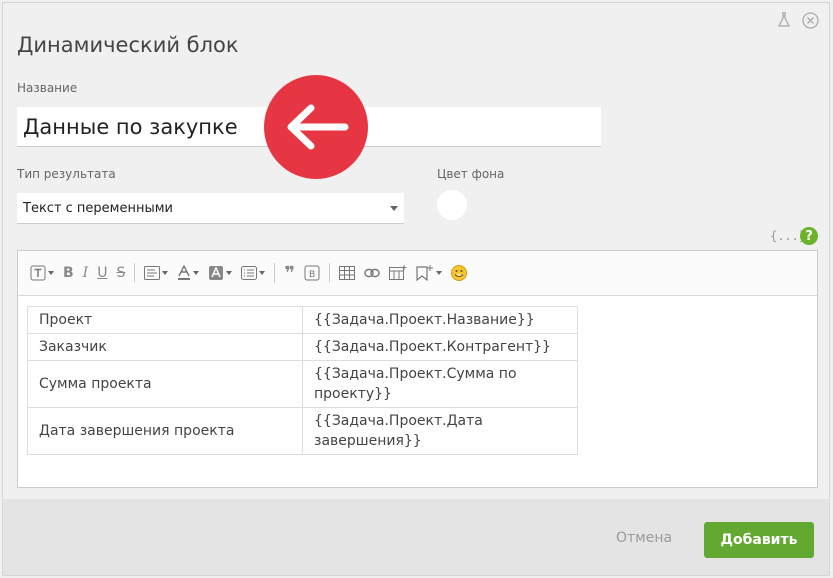  What do you see at coordinates (809, 236) in the screenshot?
I see `help-icon: ?` at bounding box center [809, 236].